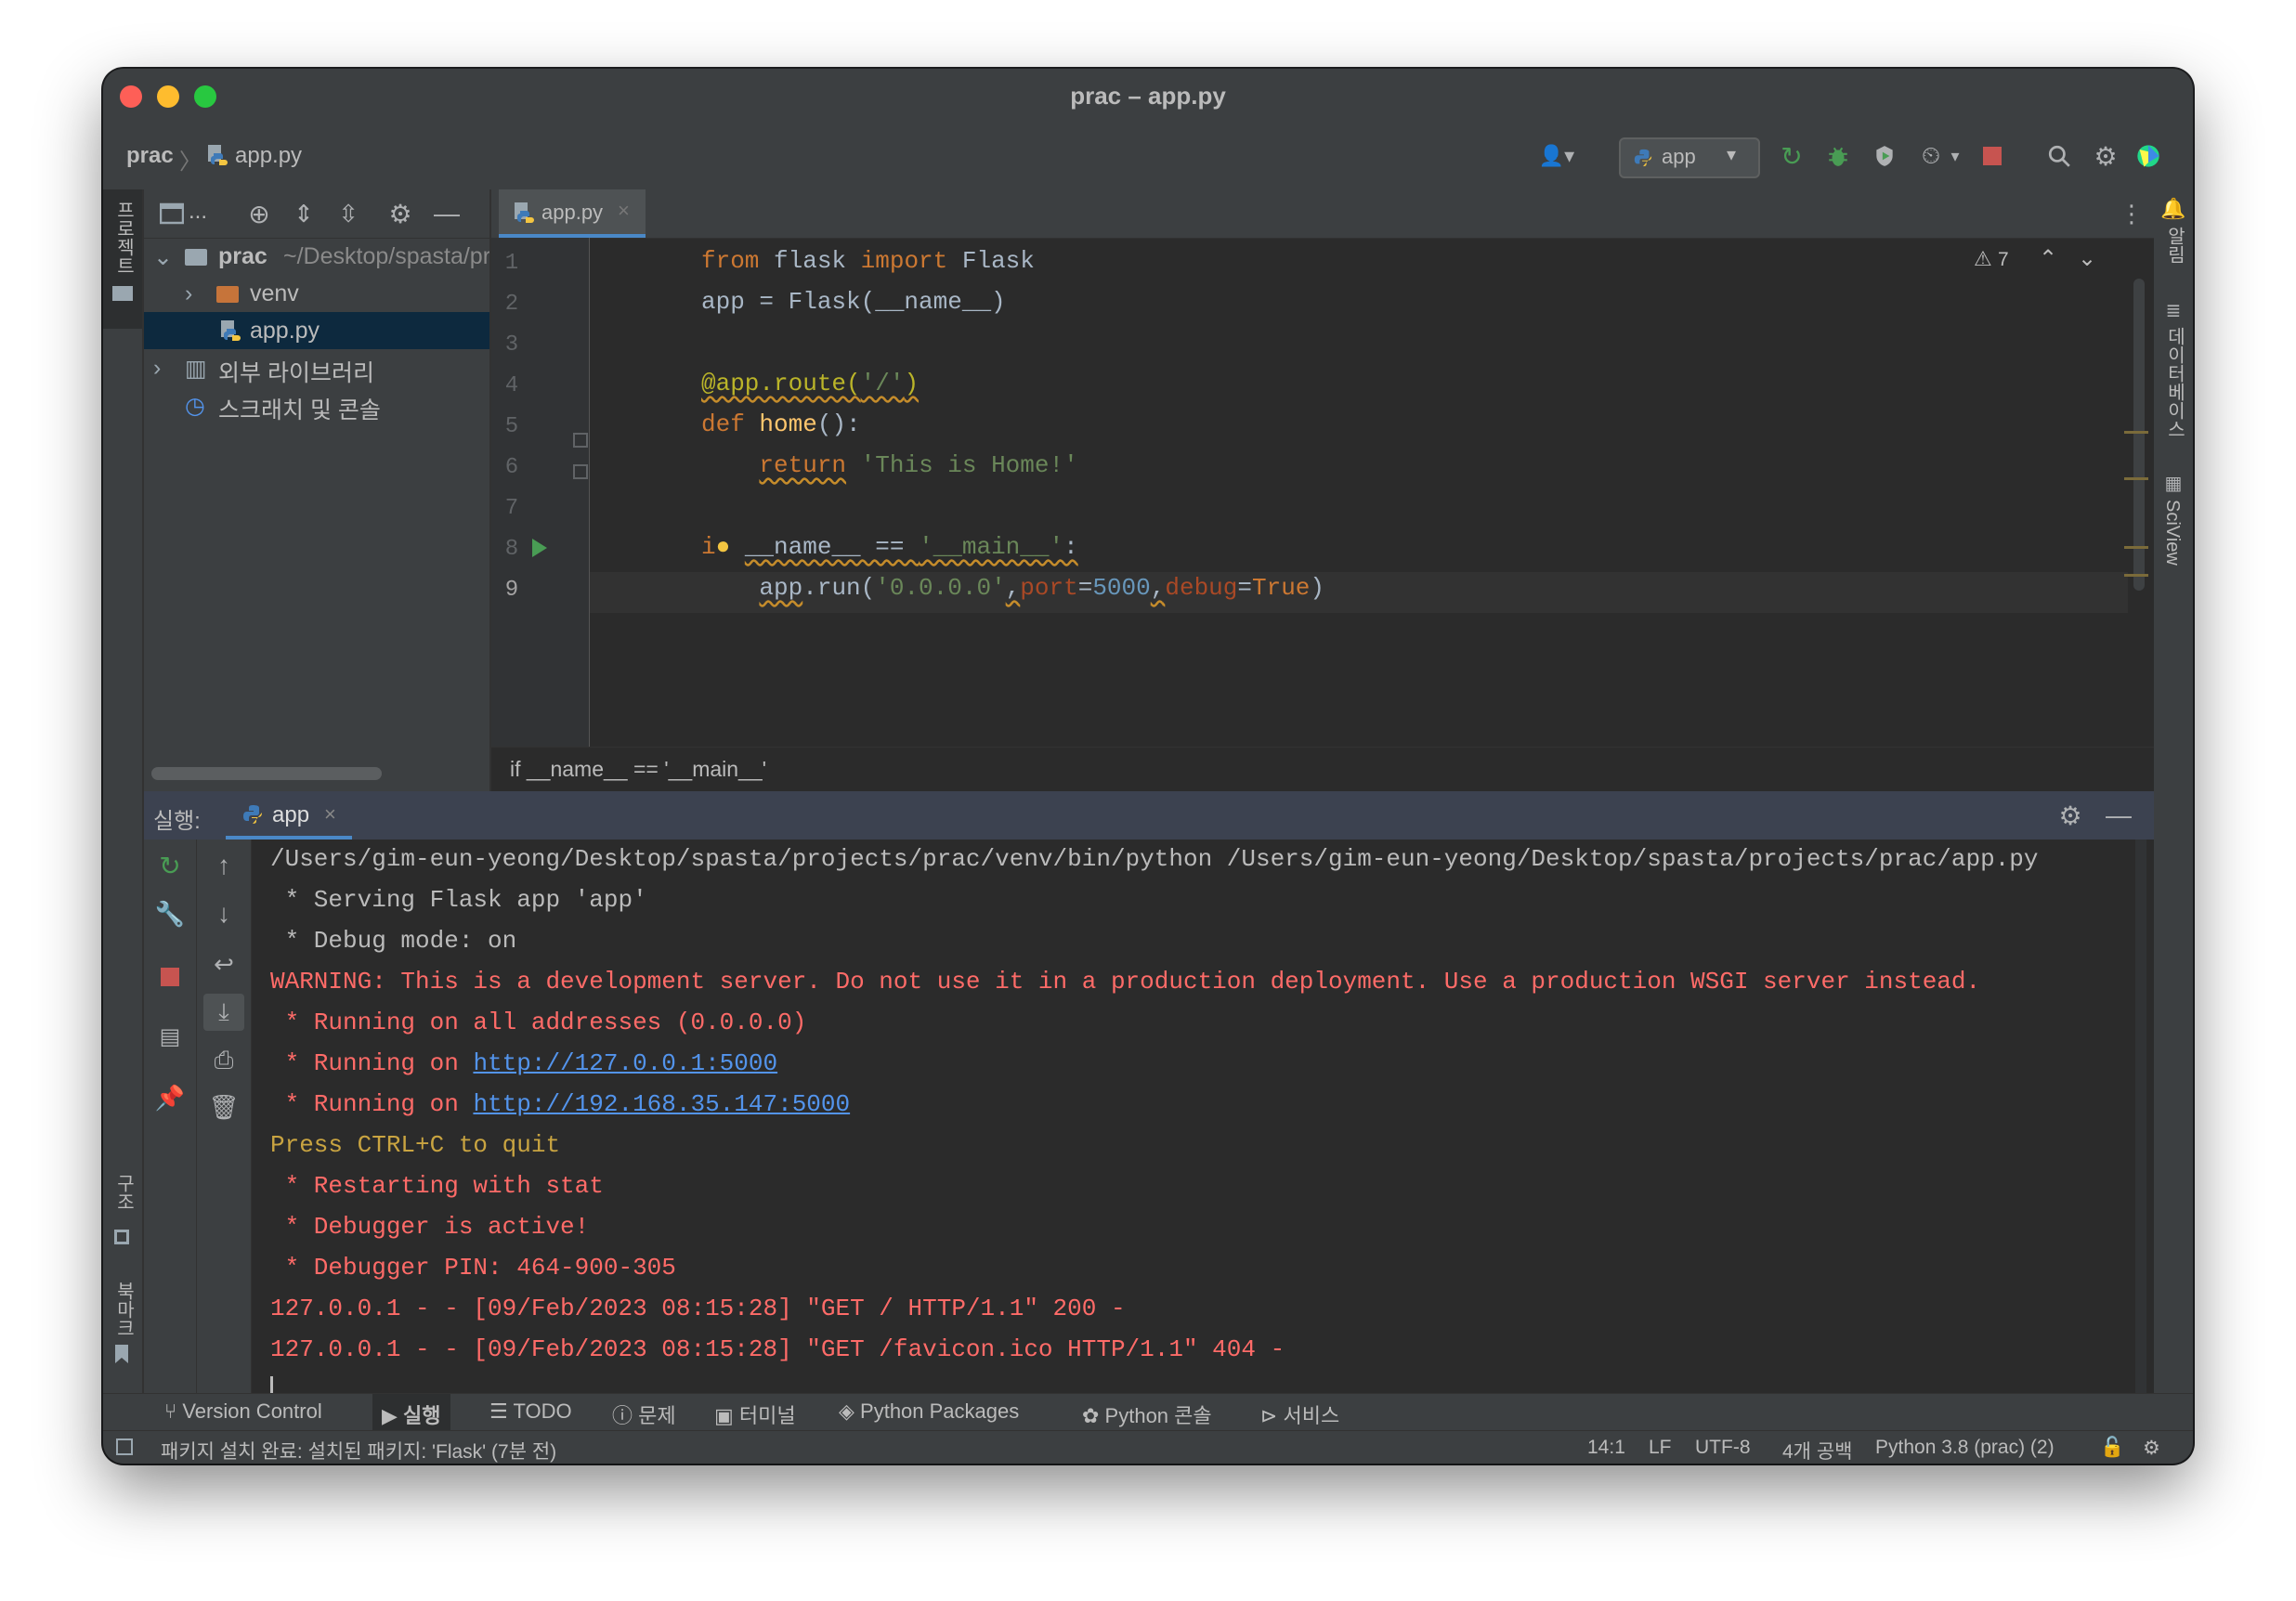 The image size is (2296, 1601). What do you see at coordinates (224, 1107) in the screenshot?
I see `trash-icon: 🗑` at bounding box center [224, 1107].